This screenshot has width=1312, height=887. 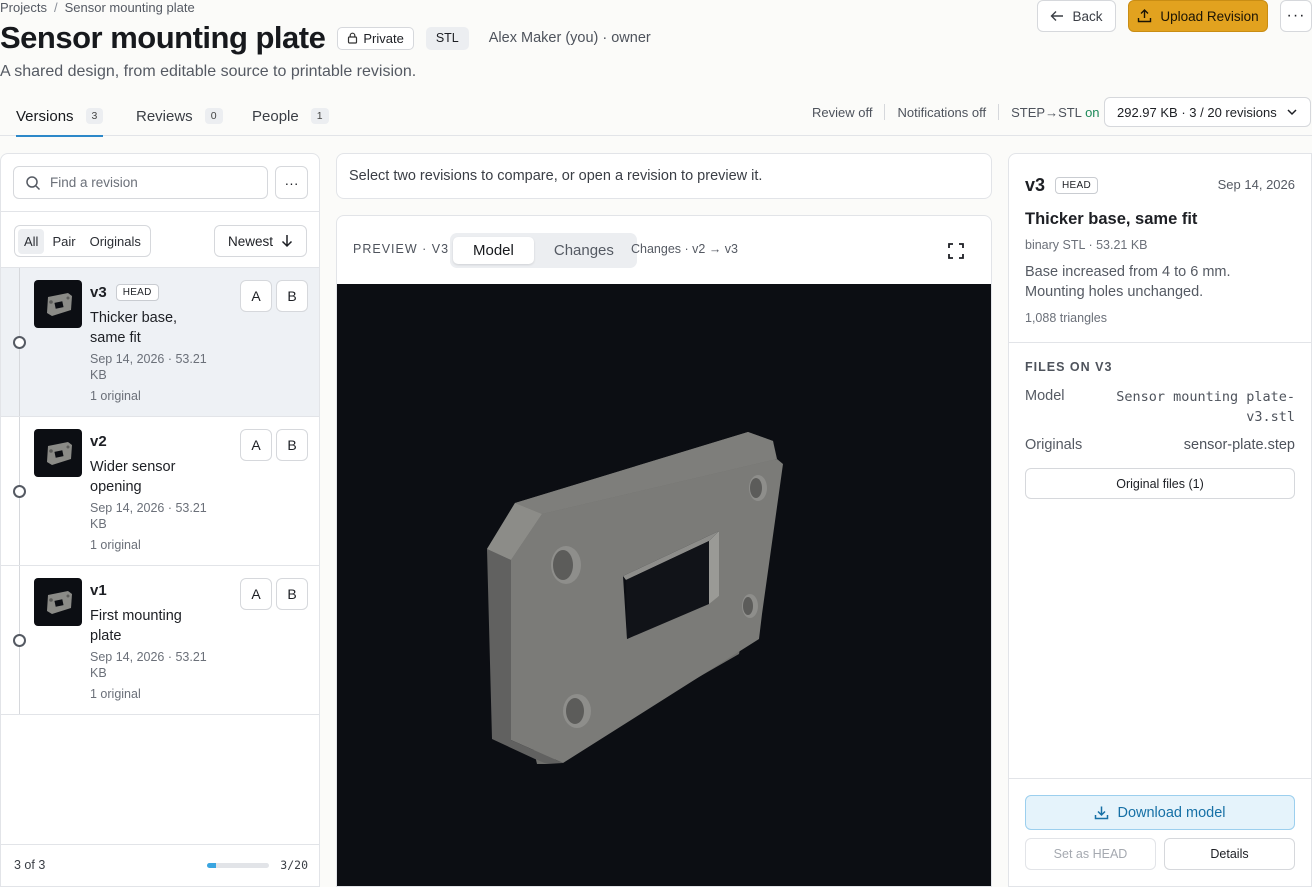 I want to click on storage-quota-dropdown: 292.97 KB · 3 / 20 revisions, so click(x=1207, y=112).